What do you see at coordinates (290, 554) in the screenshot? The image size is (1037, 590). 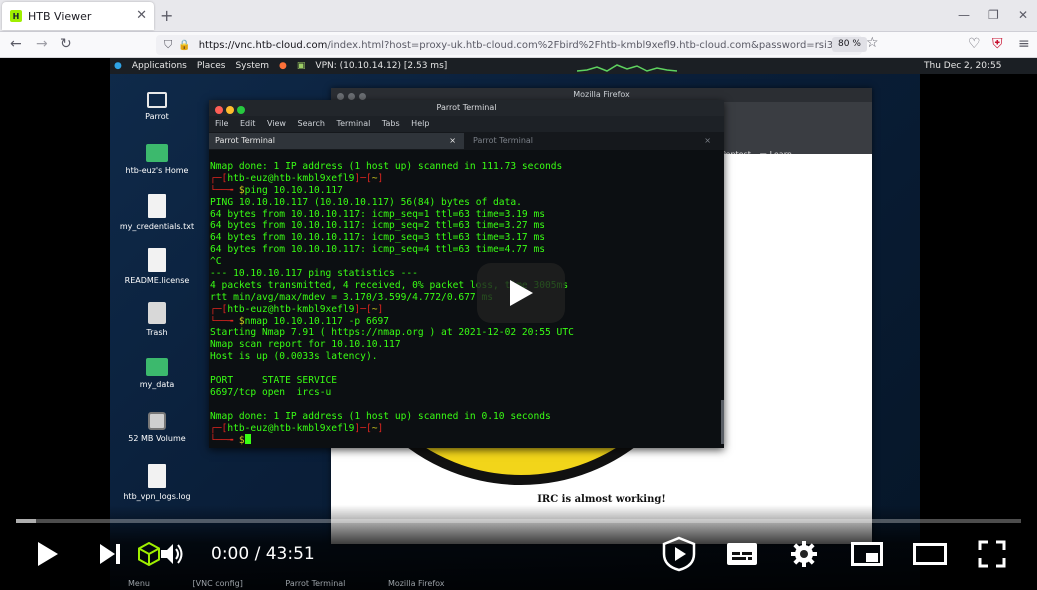 I see `time-total: 43:51` at bounding box center [290, 554].